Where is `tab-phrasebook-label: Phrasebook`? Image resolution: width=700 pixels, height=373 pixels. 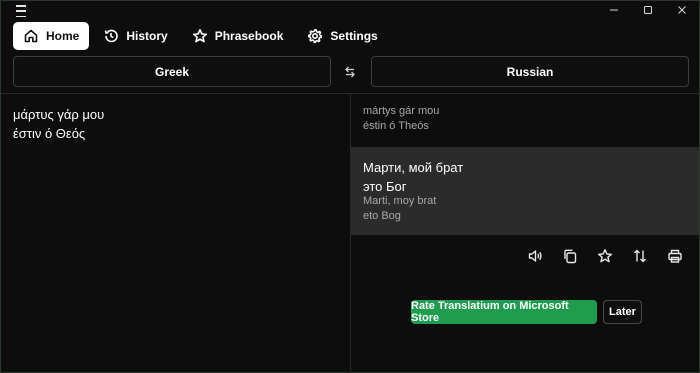
tab-phrasebook-label: Phrasebook is located at coordinates (249, 36).